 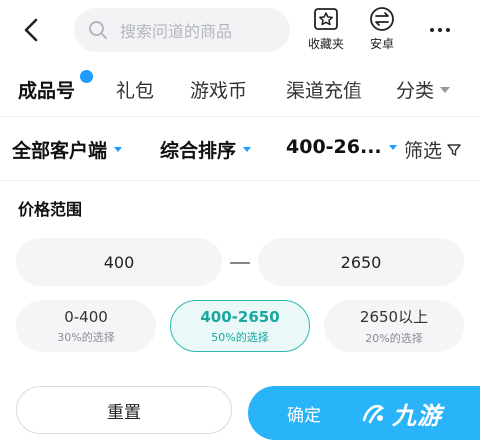 I want to click on android-label: 安卓, so click(x=381, y=44).